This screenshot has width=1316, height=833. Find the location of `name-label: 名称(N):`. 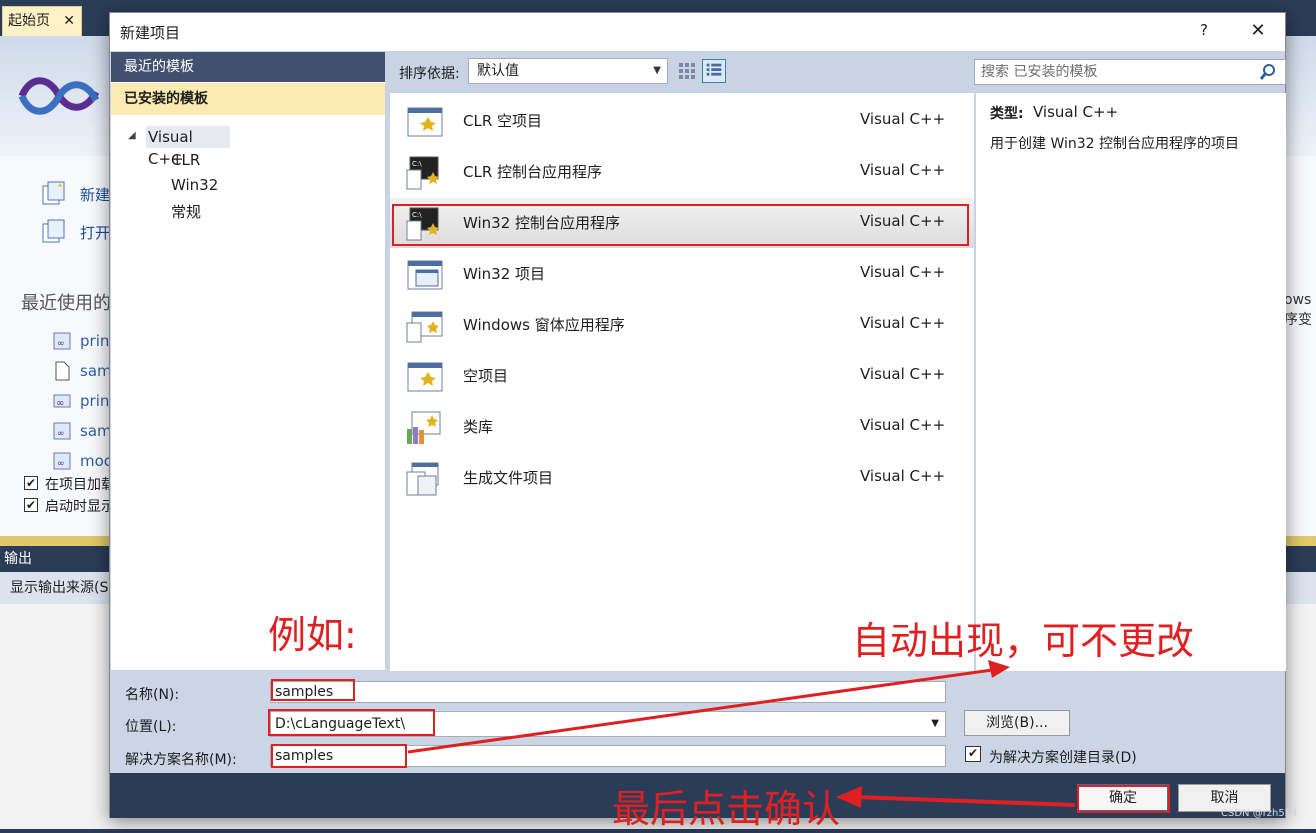

name-label: 名称(N): is located at coordinates (152, 695).